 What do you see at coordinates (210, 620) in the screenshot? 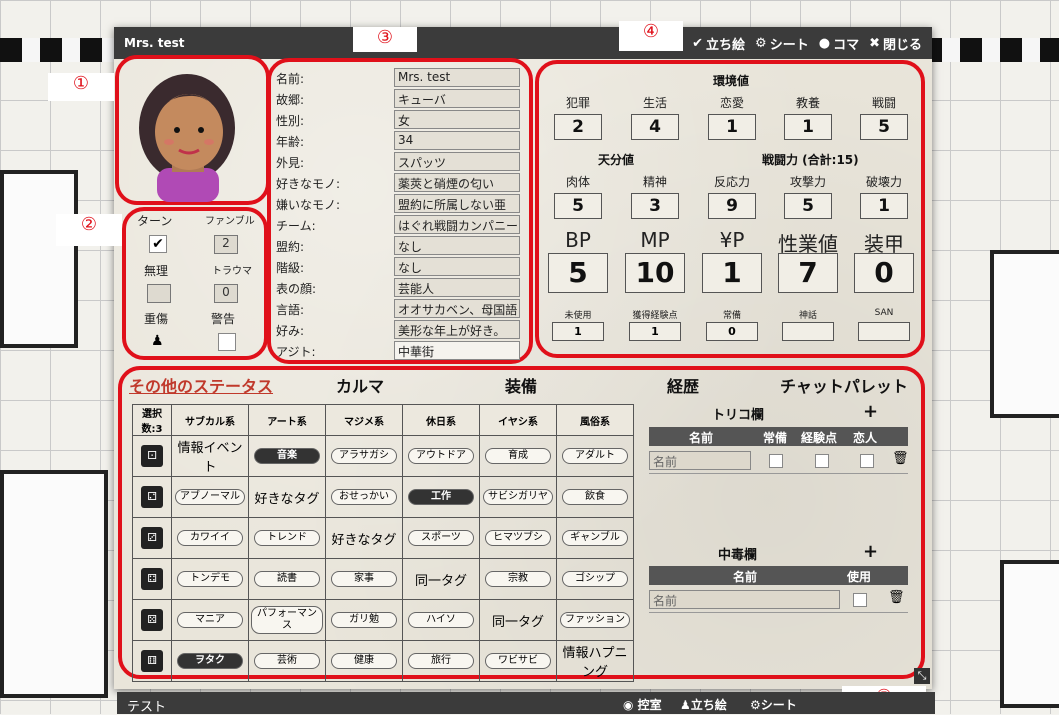
I see `tag-button: マニア` at bounding box center [210, 620].